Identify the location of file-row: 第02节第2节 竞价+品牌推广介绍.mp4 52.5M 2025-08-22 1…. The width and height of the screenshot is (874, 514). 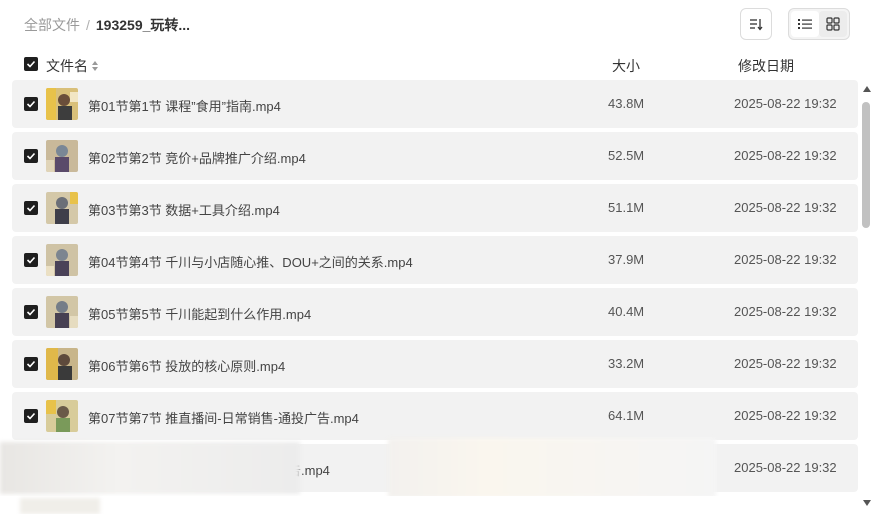
(435, 156).